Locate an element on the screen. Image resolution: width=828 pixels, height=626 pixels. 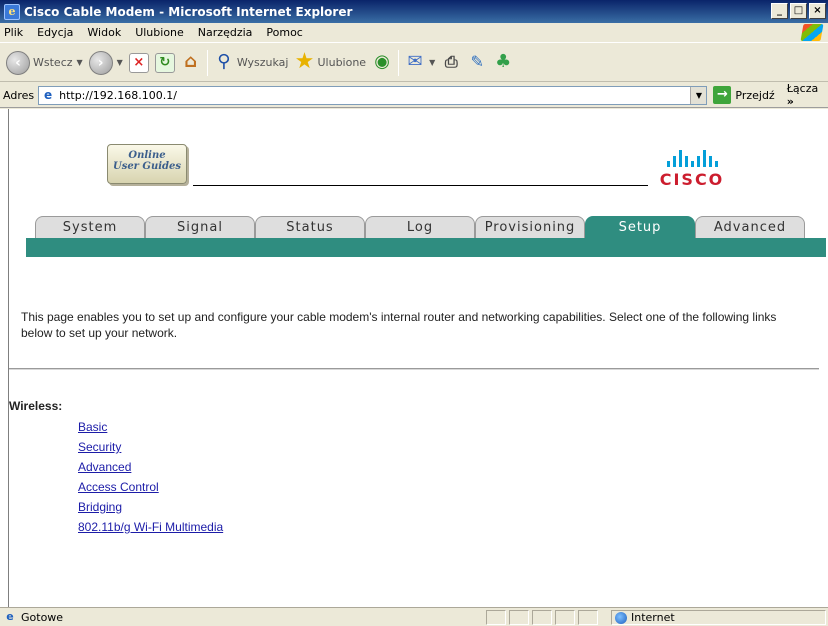
close-button: × is located at coordinates (817, 11).